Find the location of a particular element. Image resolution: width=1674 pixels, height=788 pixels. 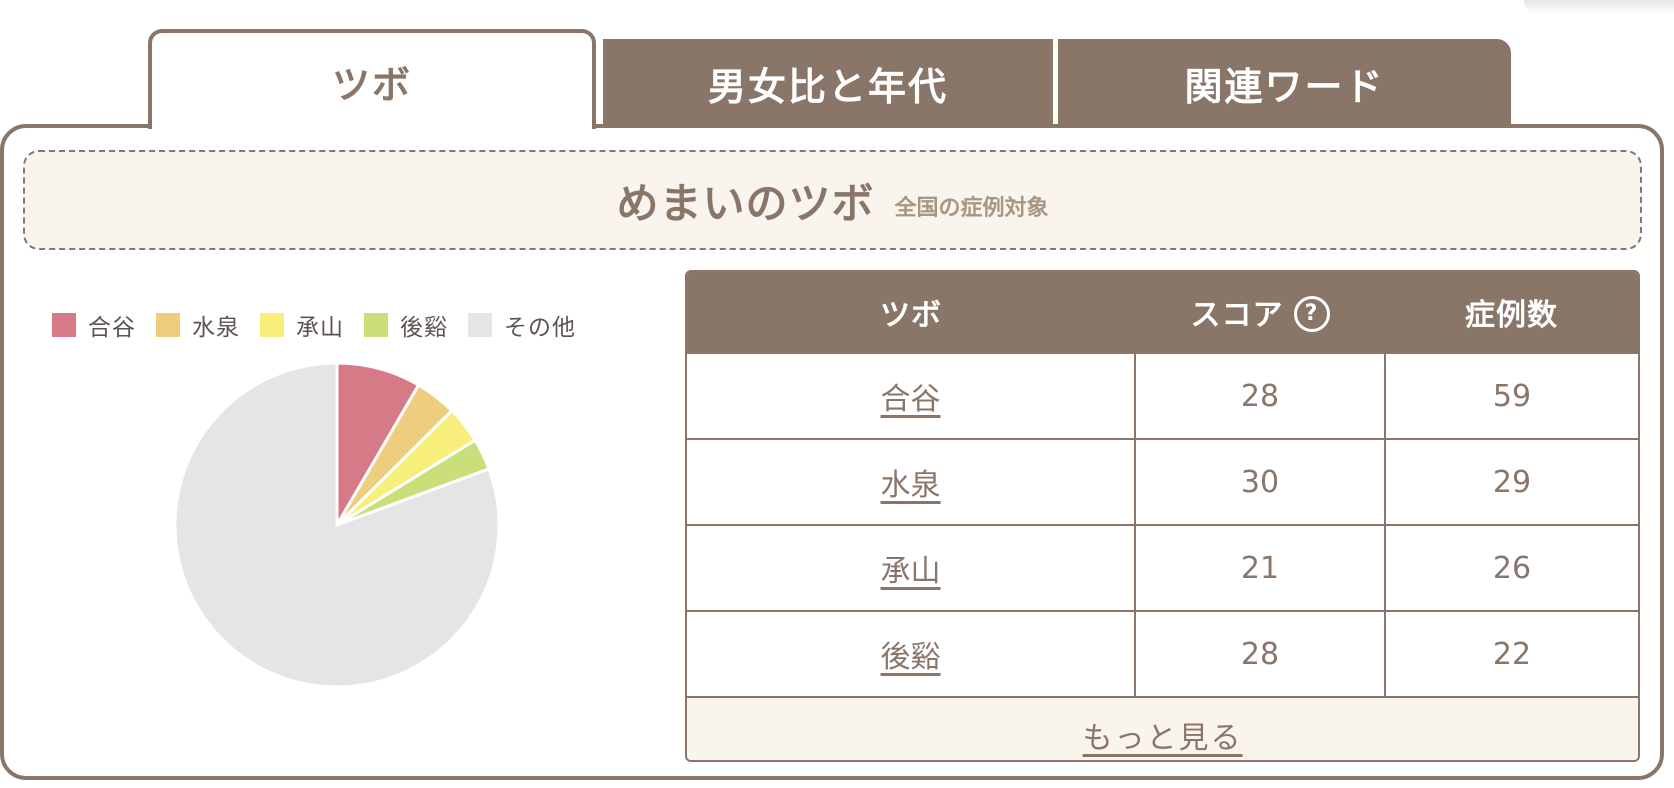

header-score-label: スコア is located at coordinates (1237, 315).